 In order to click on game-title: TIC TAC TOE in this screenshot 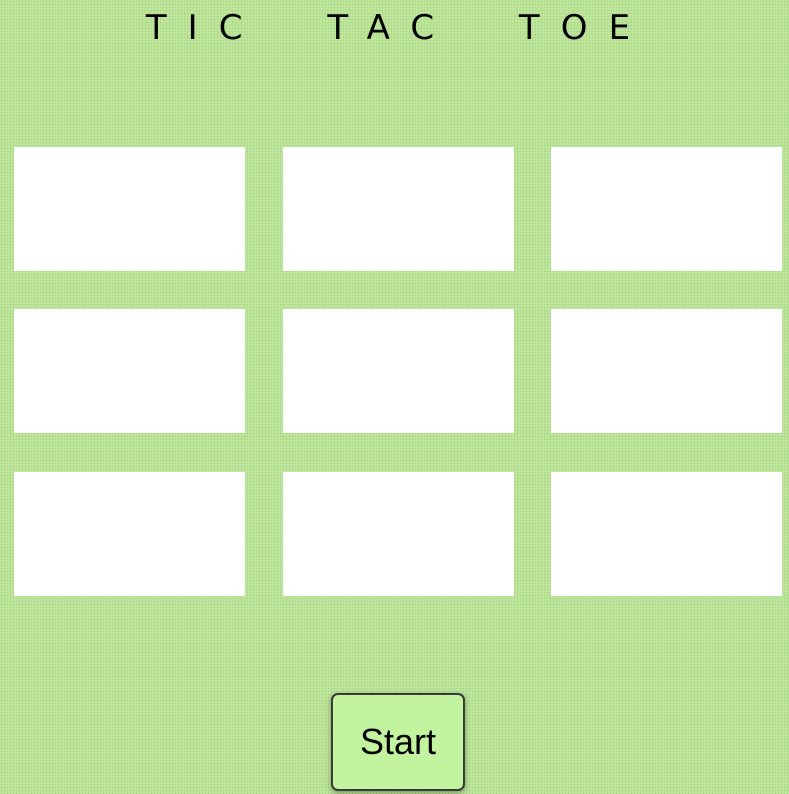, I will do `click(398, 28)`.